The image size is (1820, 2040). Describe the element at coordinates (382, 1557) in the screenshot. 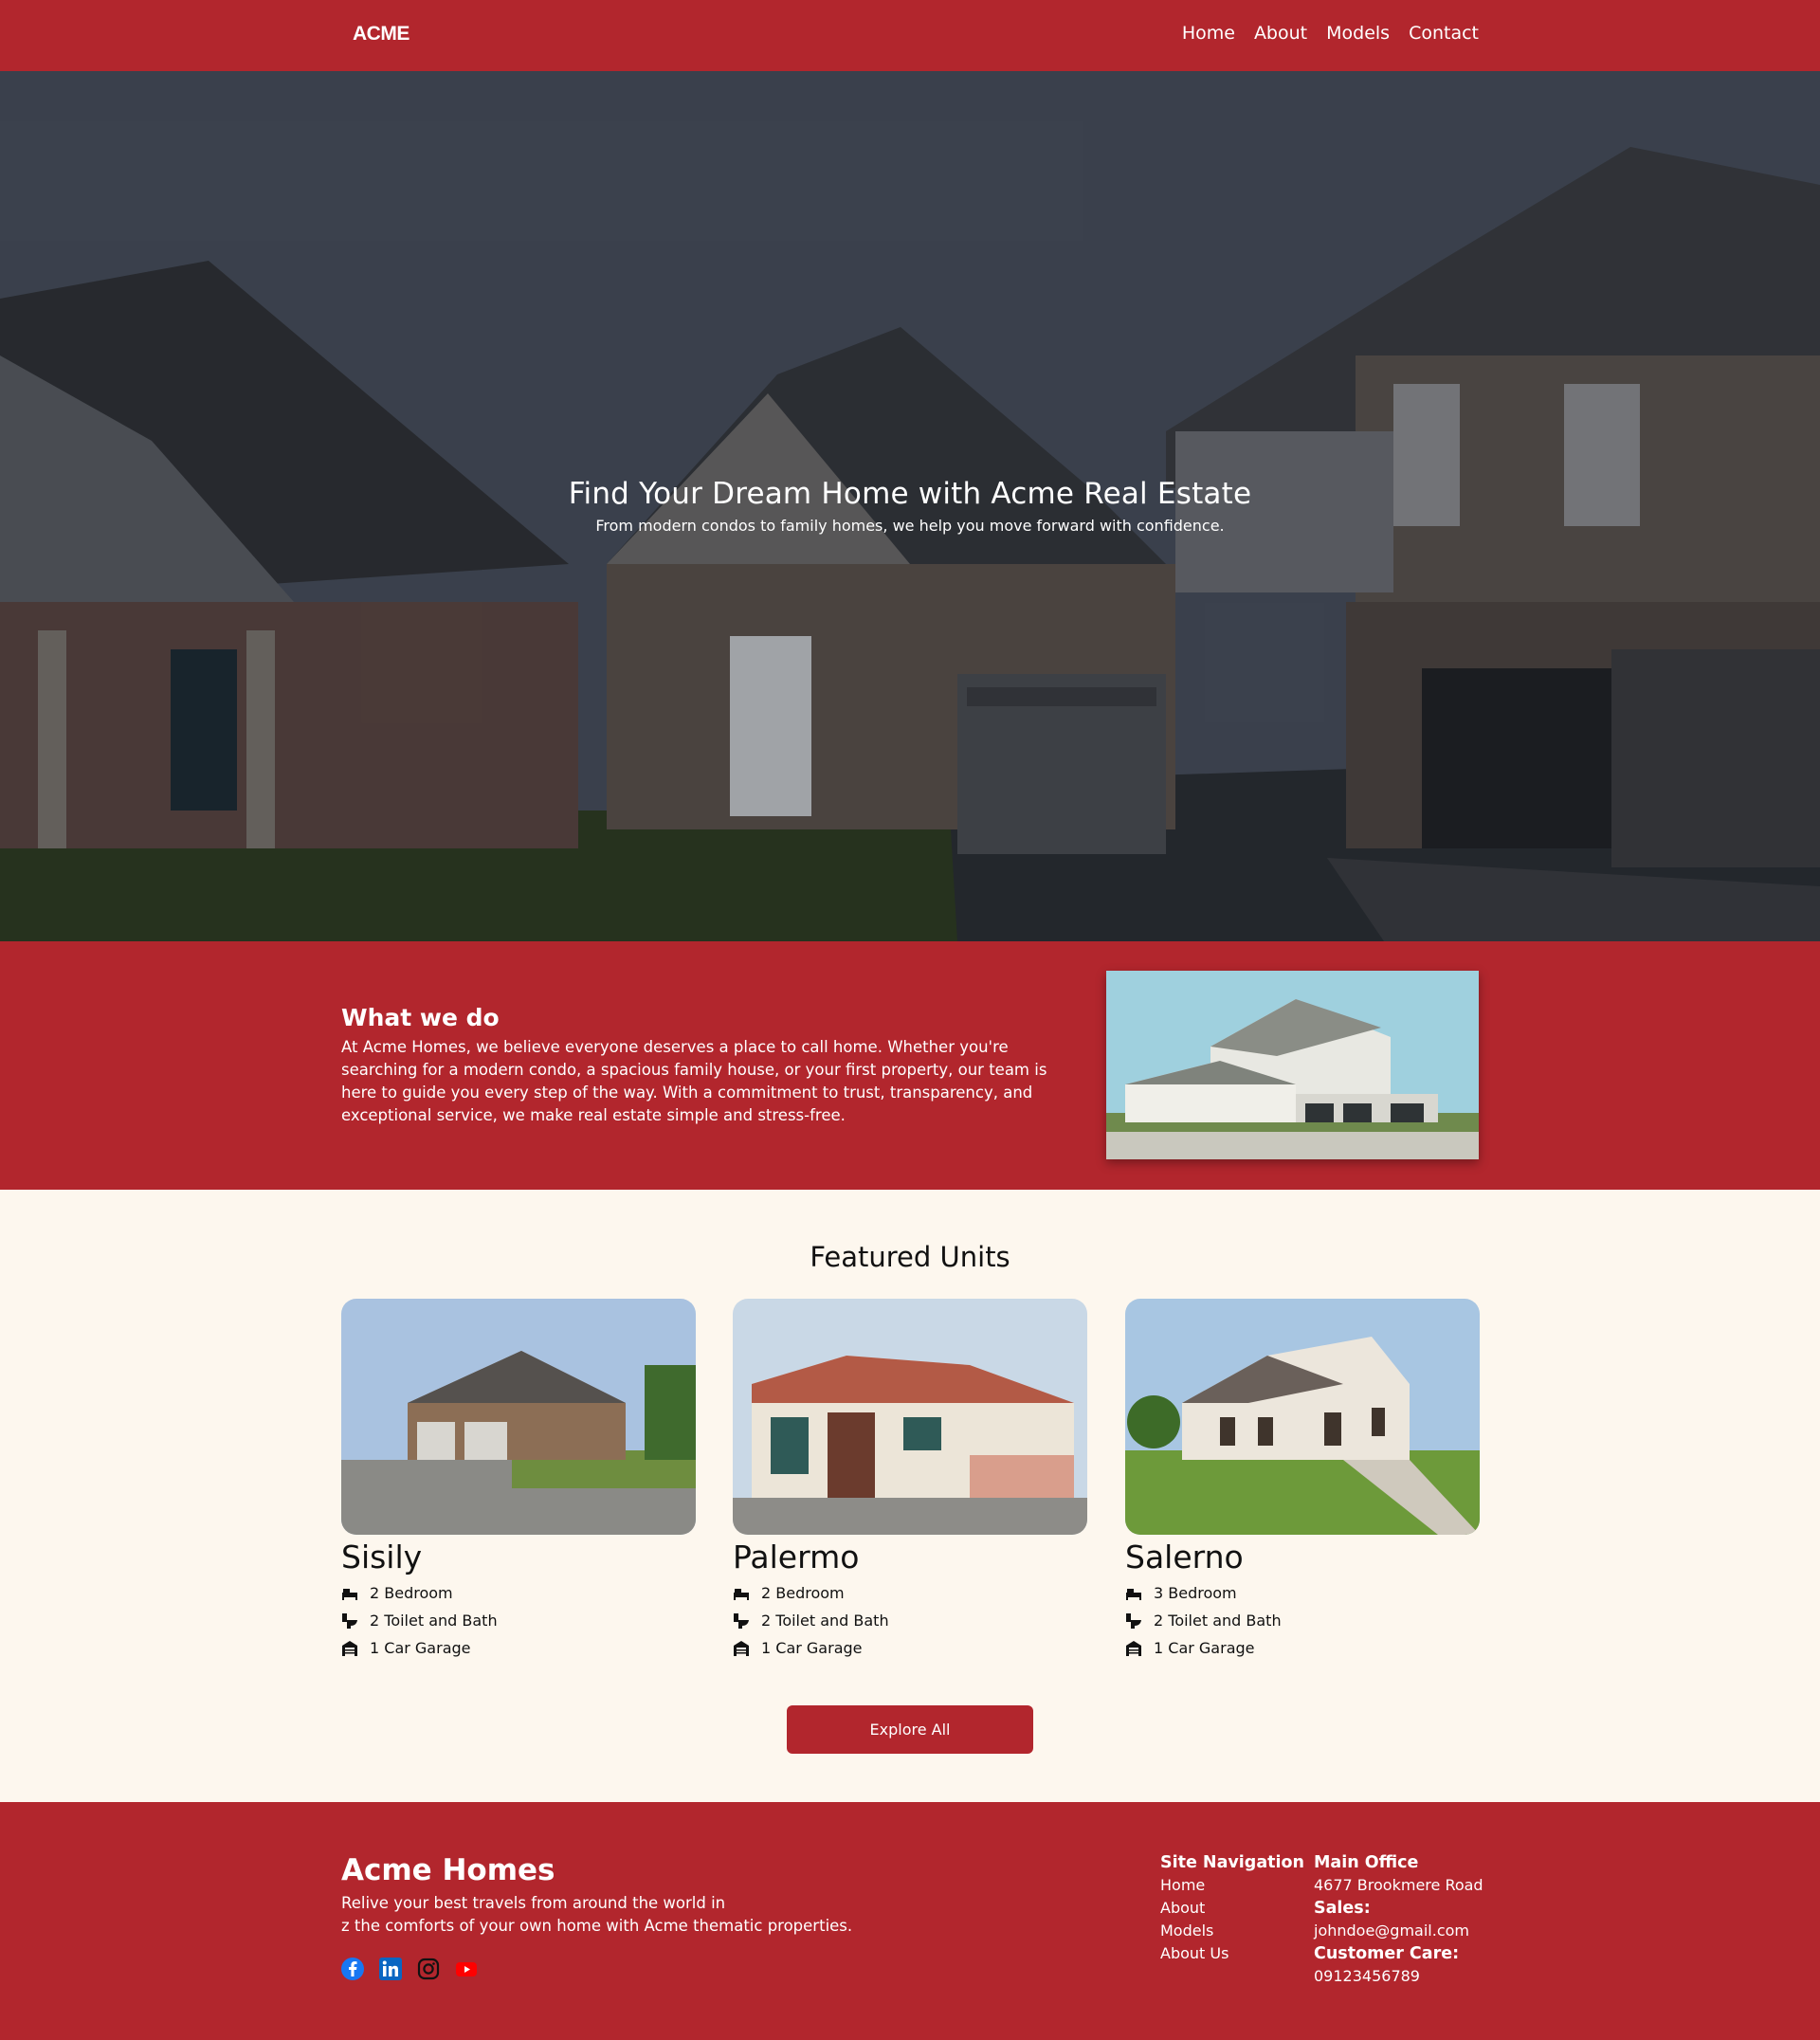

I see `unit-name: Sisily` at that location.